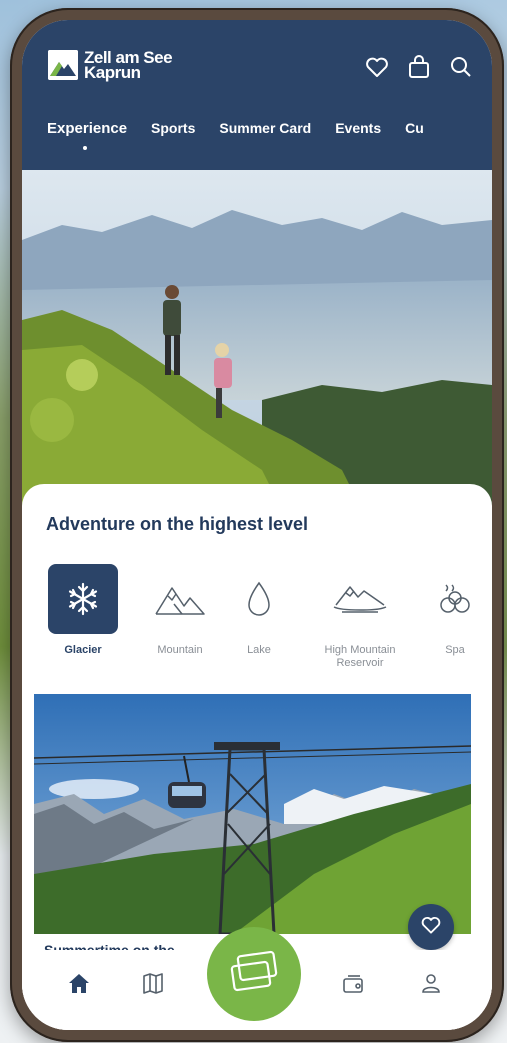  Describe the element at coordinates (85, 148) in the screenshot. I see `active-indicator` at that location.